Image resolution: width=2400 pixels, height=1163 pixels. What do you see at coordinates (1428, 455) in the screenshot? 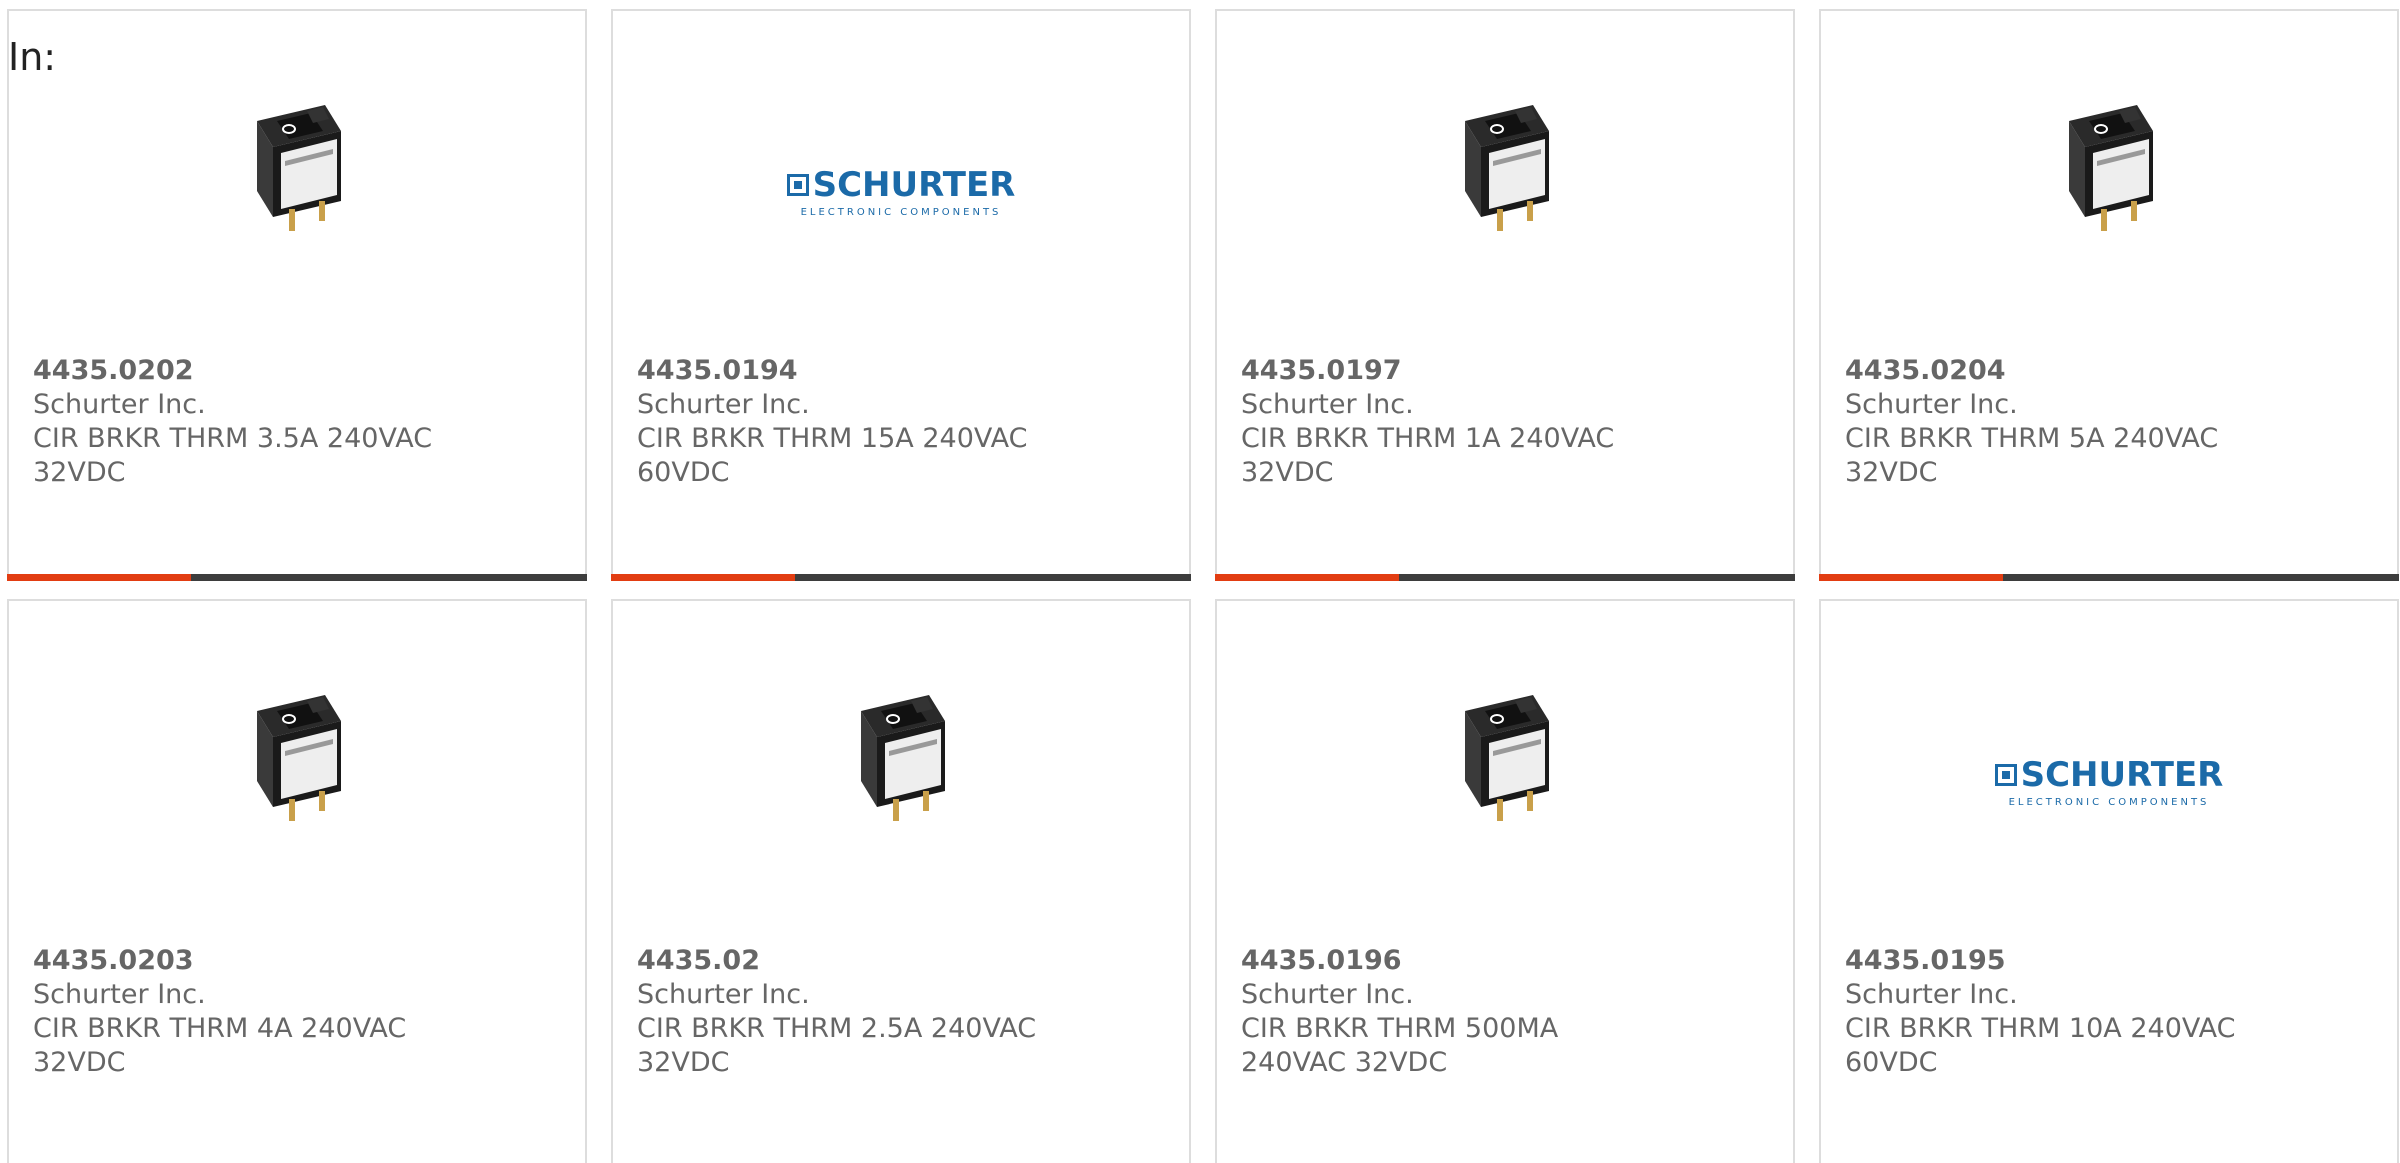
I see `description: CIR BRKR THRM 1A 240VAC 32VDC` at bounding box center [1428, 455].